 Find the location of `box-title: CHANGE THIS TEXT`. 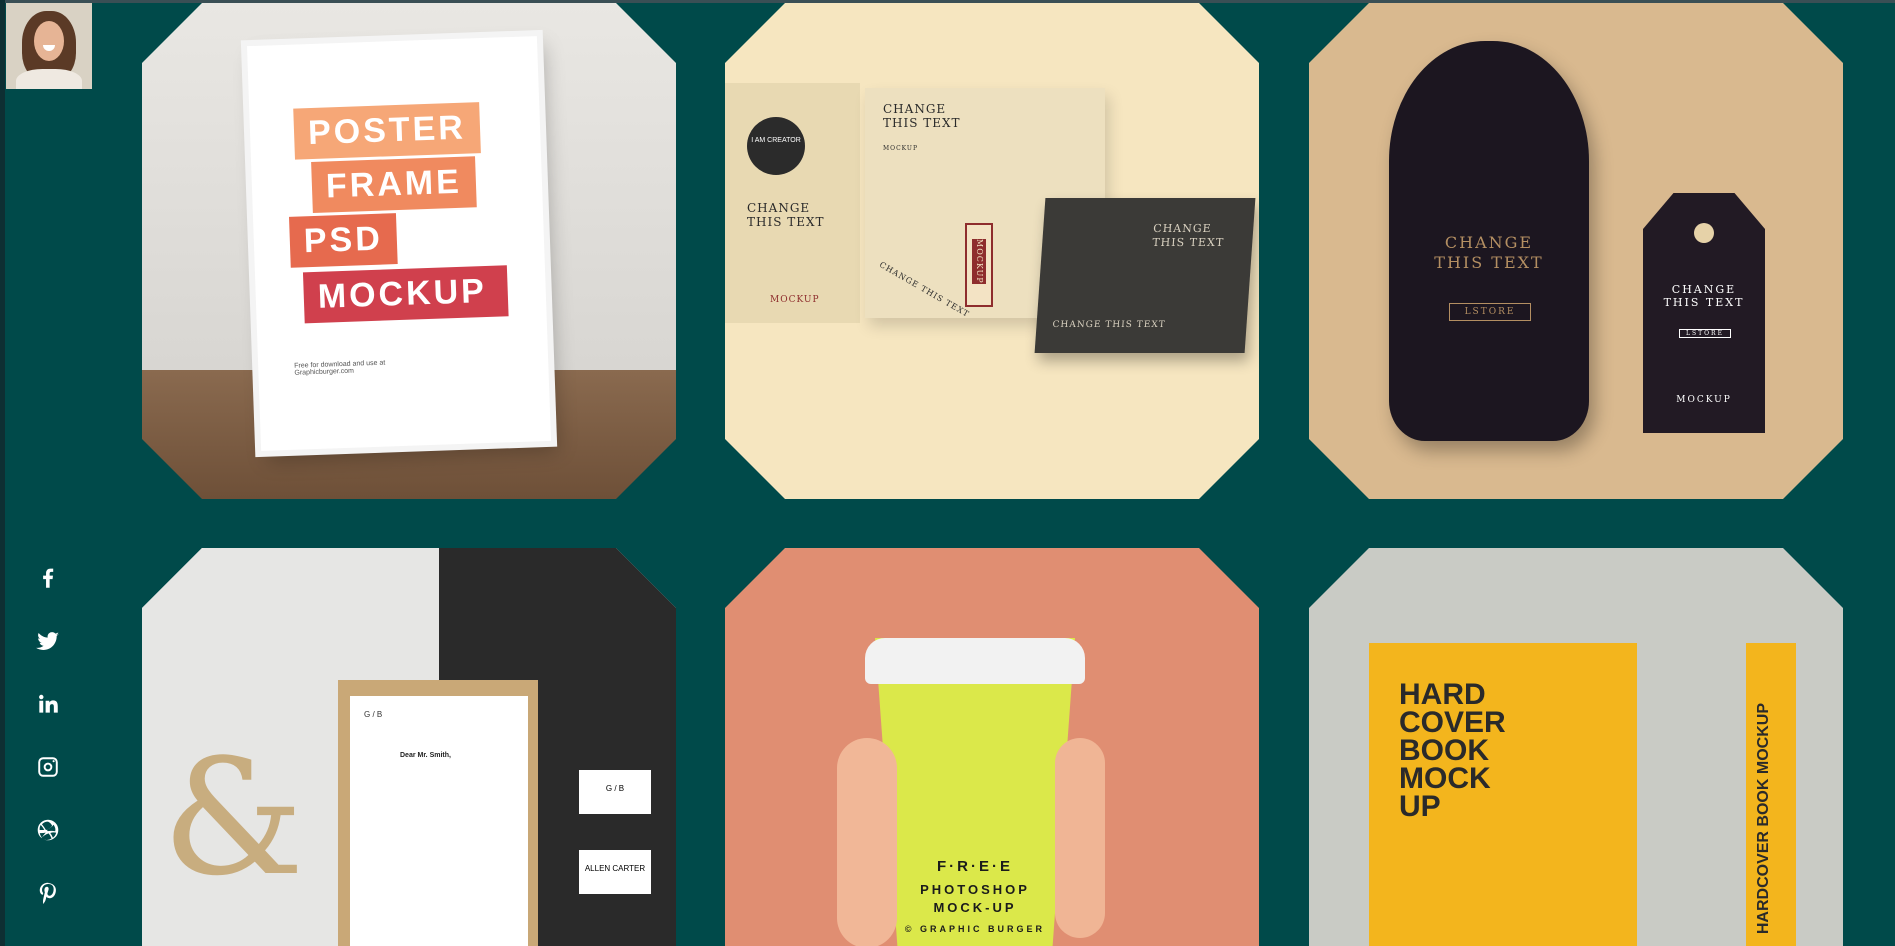

box-title: CHANGE THIS TEXT is located at coordinates (922, 116).